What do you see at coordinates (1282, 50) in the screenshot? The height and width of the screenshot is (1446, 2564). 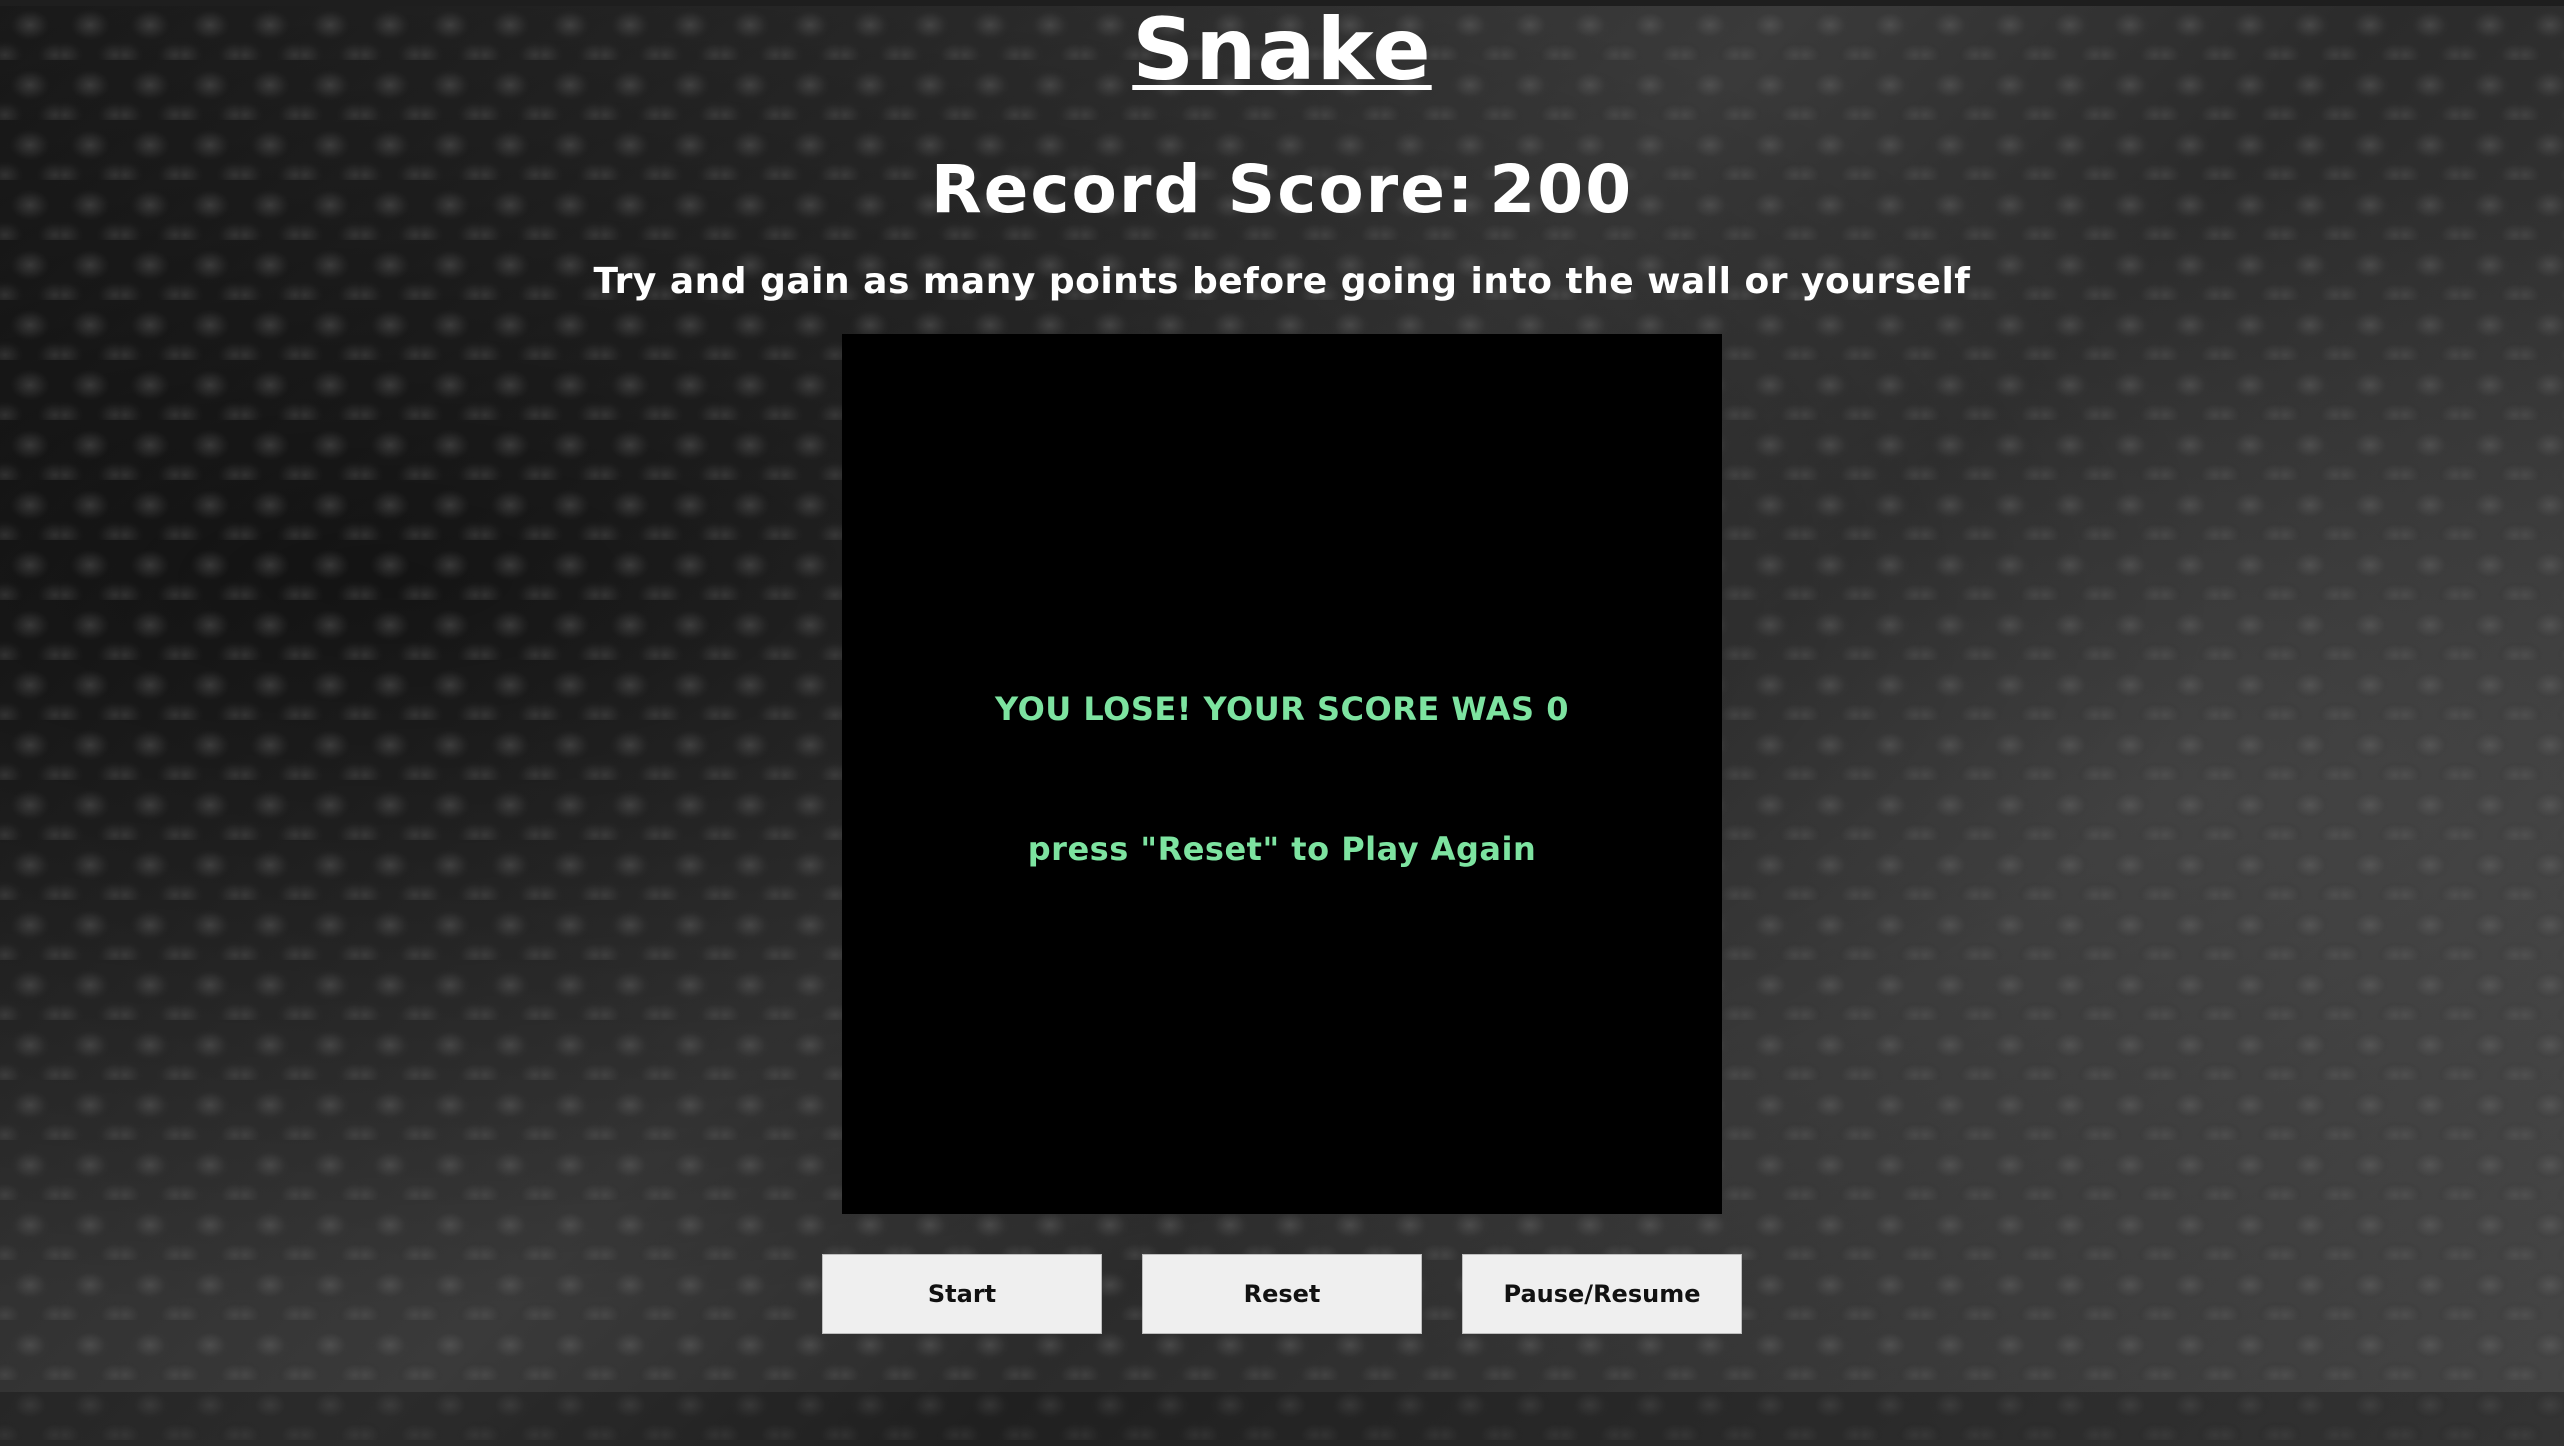 I see `game-title: Snake` at bounding box center [1282, 50].